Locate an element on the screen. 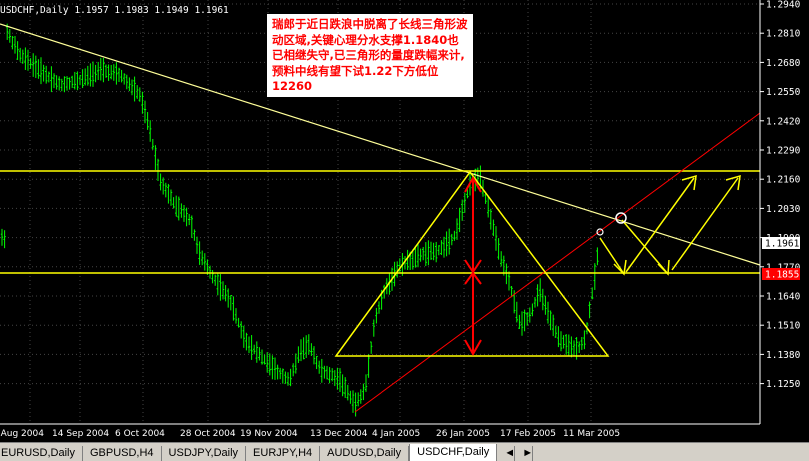 The width and height of the screenshot is (809, 461). time-tick-label: 19 Nov 2004 is located at coordinates (269, 434).